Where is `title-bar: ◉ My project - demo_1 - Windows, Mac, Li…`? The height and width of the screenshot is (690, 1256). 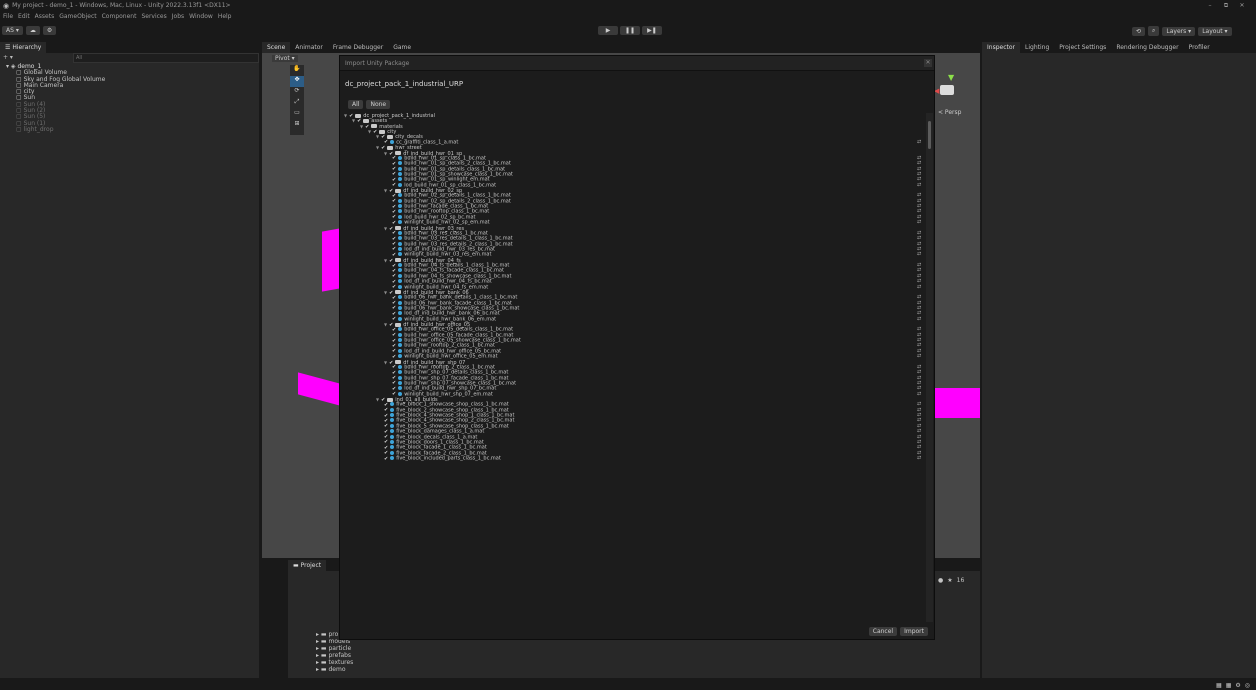
title-bar: ◉ My project - demo_1 - Windows, Mac, Li… is located at coordinates (628, 5).